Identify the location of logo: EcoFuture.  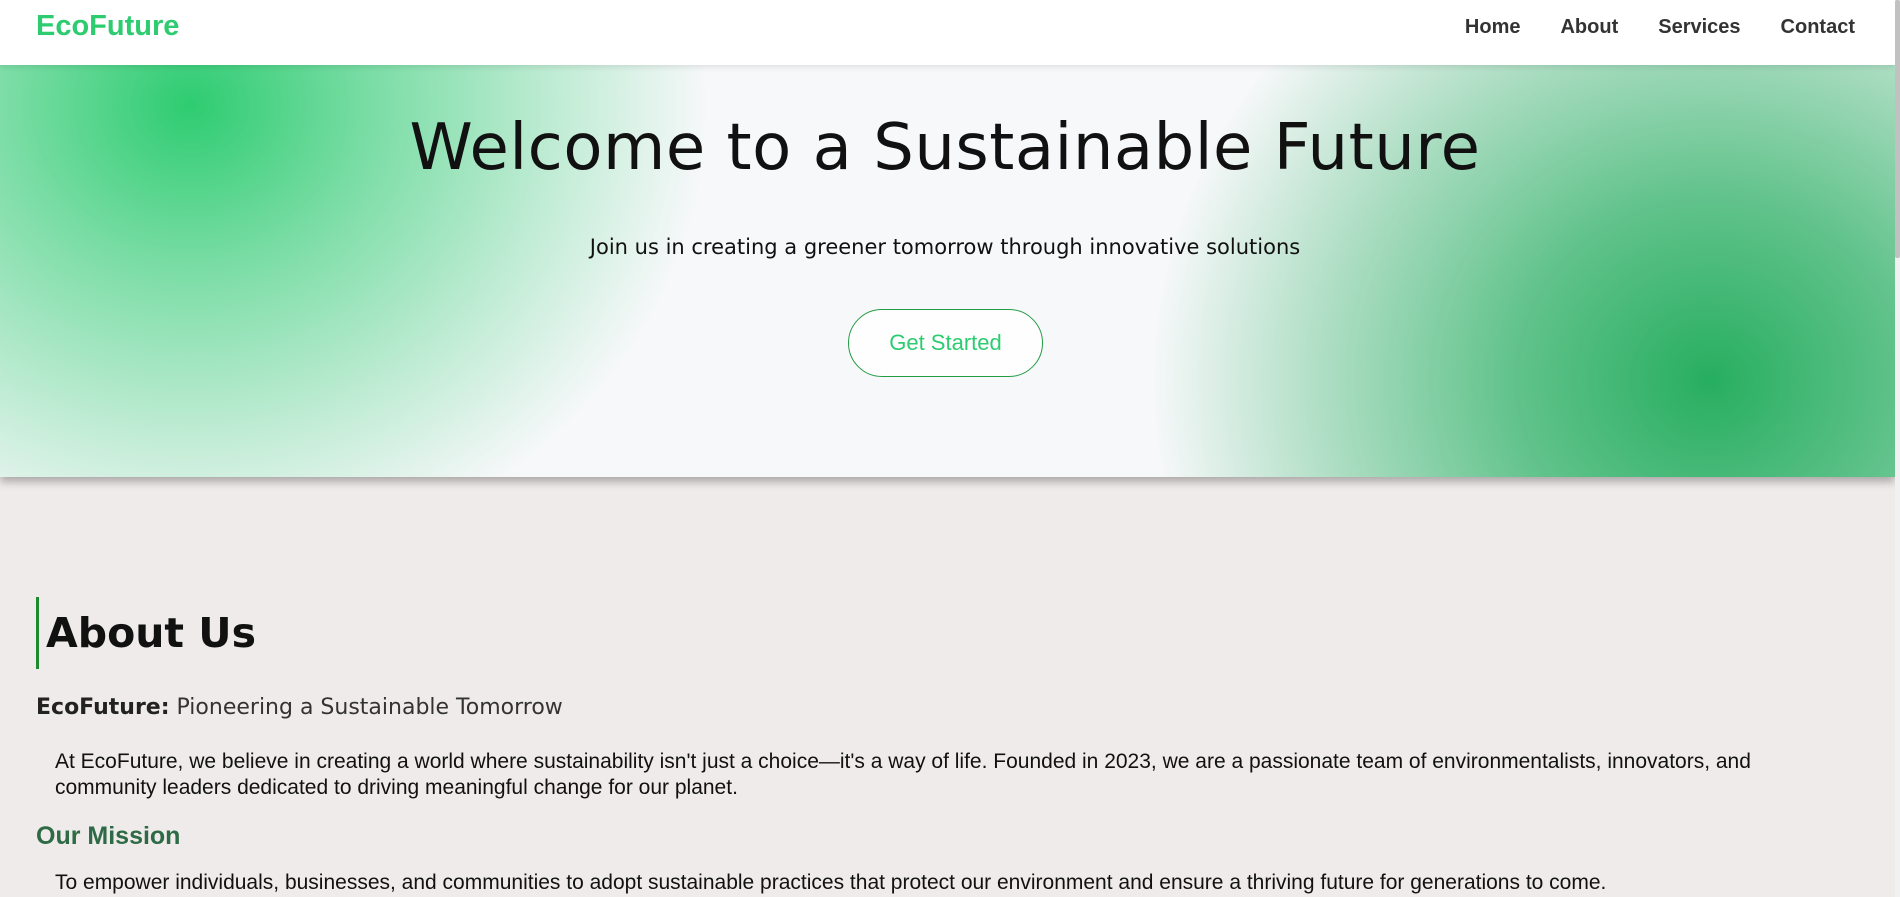
(107, 26).